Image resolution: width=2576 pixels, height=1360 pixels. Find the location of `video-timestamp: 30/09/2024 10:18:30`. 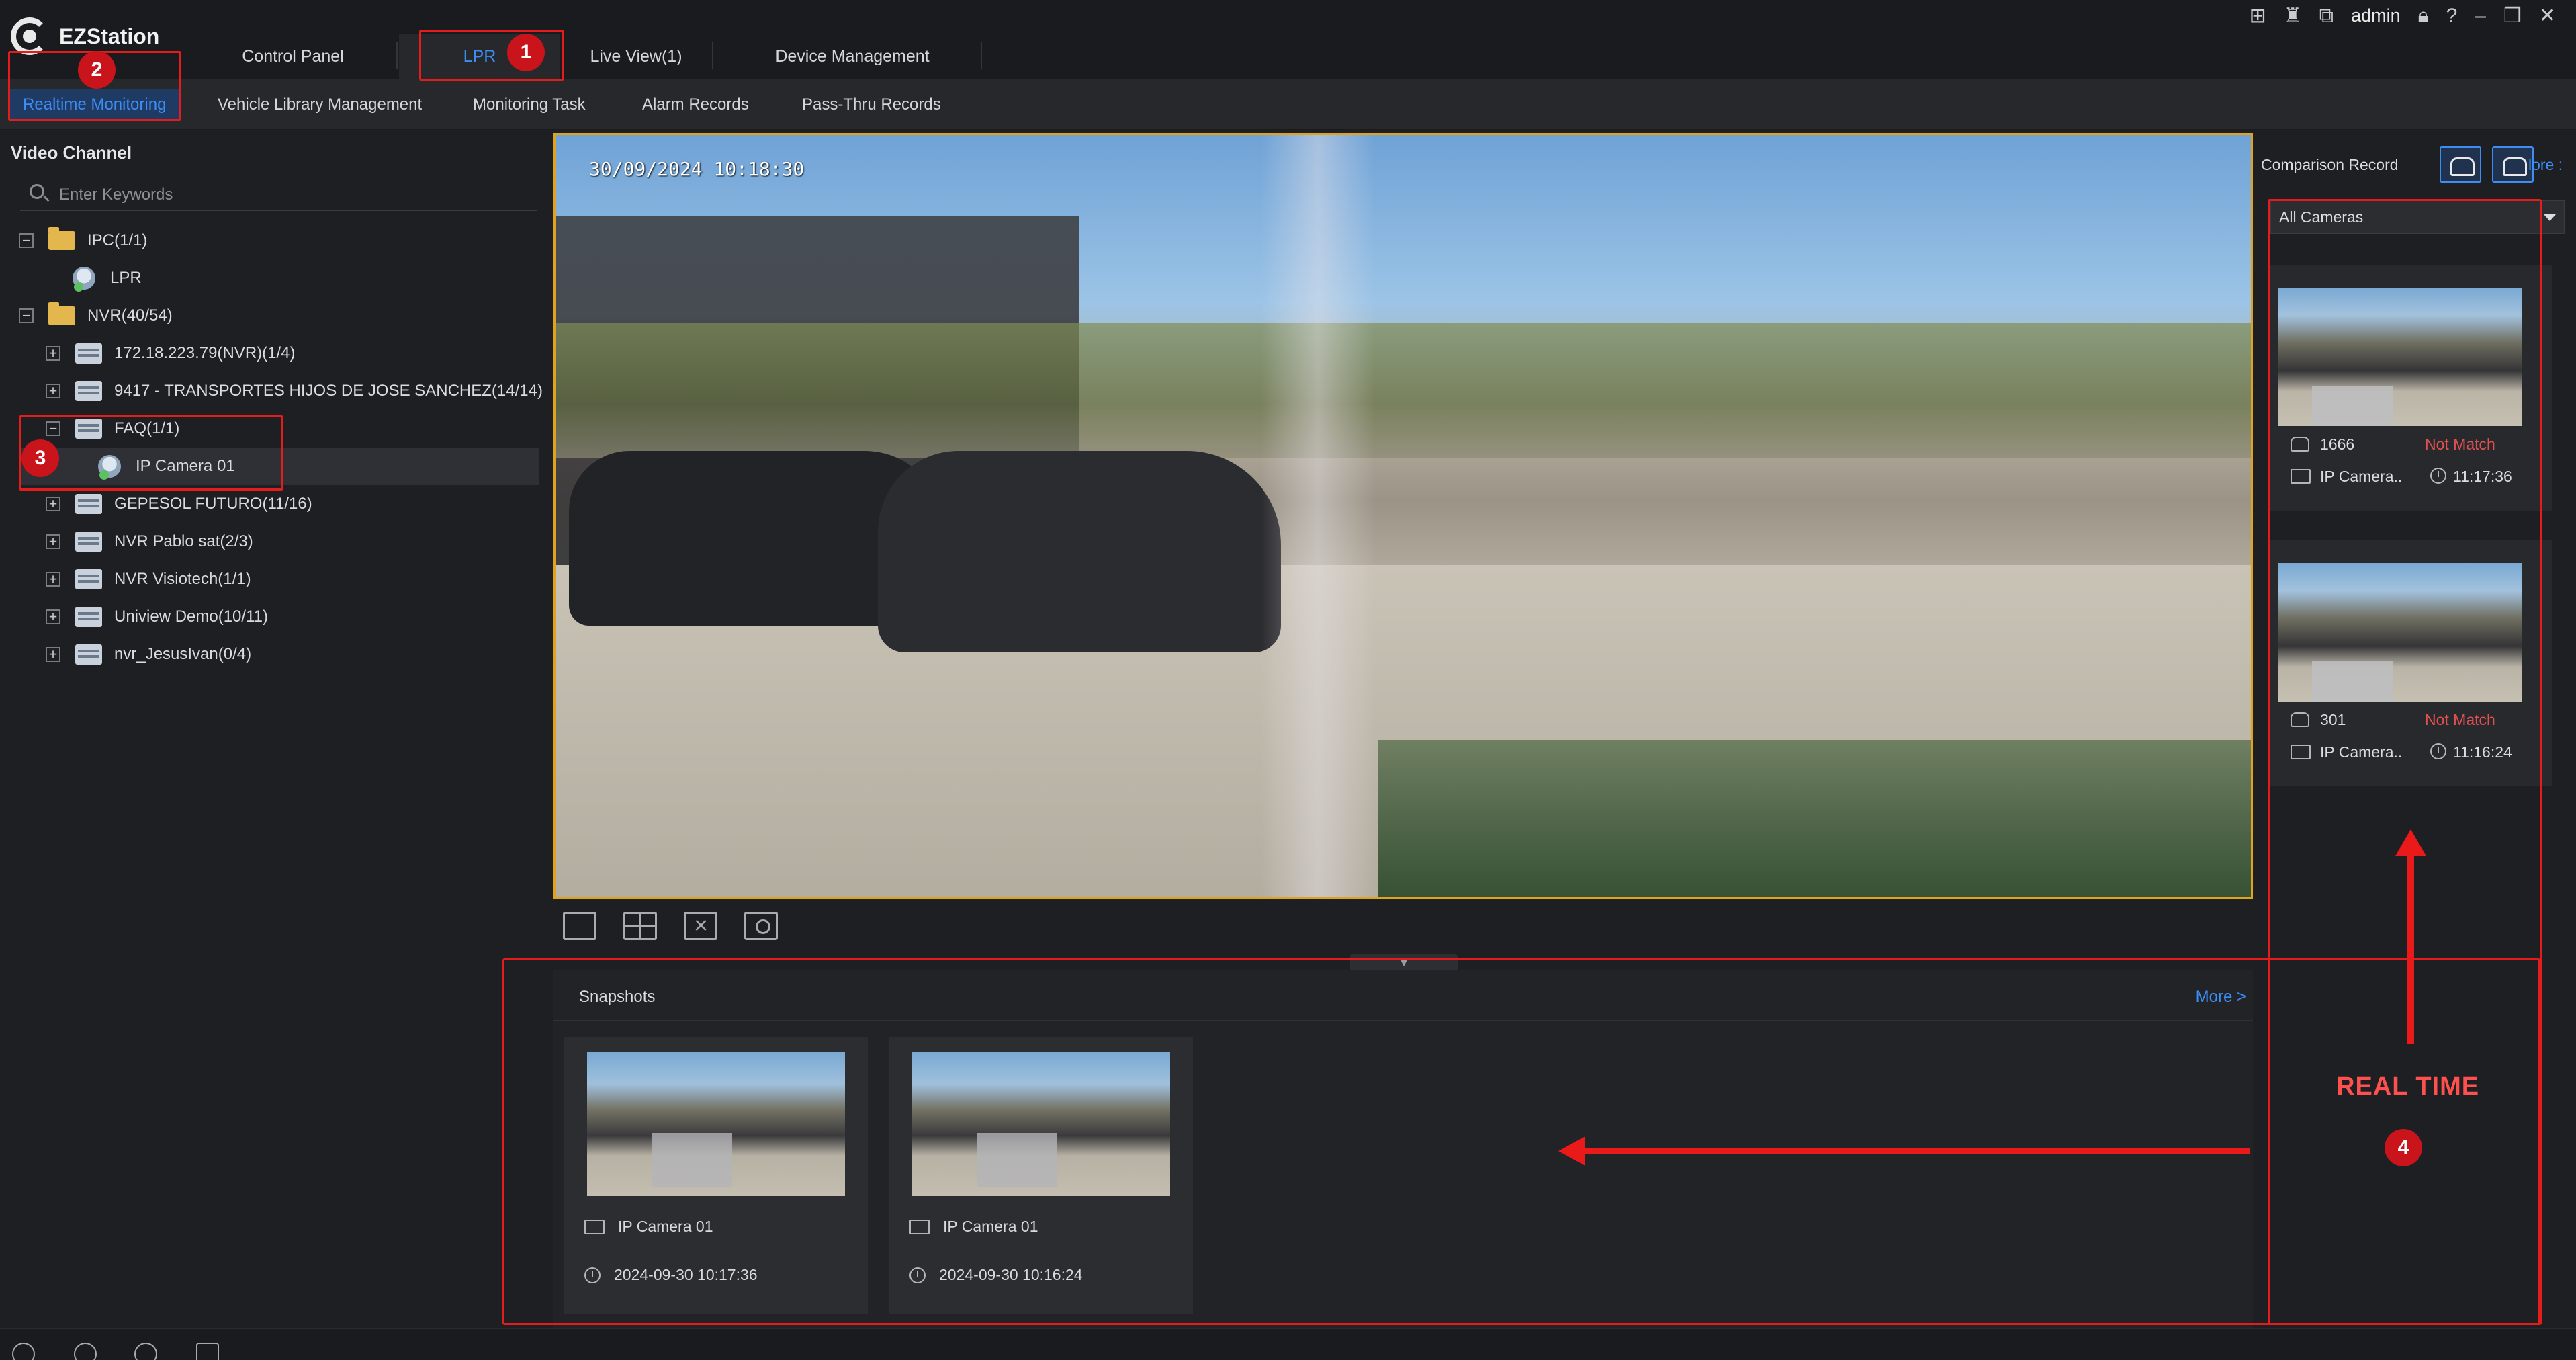

video-timestamp: 30/09/2024 10:18:30 is located at coordinates (697, 169).